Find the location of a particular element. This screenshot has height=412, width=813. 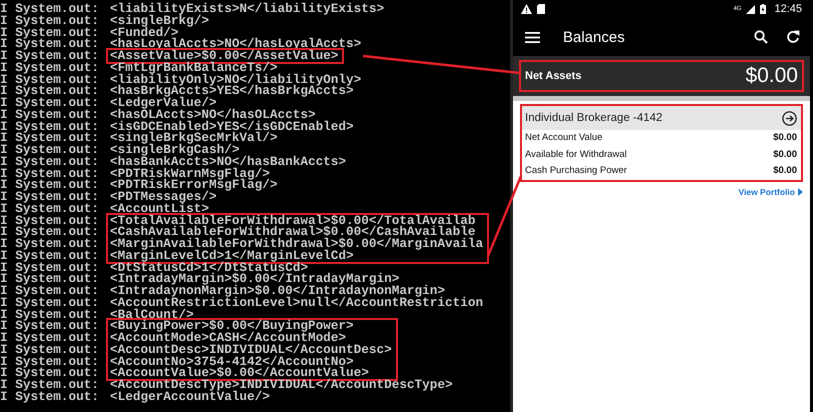

log-message: <IntradayMargin>$0.00</IntradayMargin> is located at coordinates (255, 279).